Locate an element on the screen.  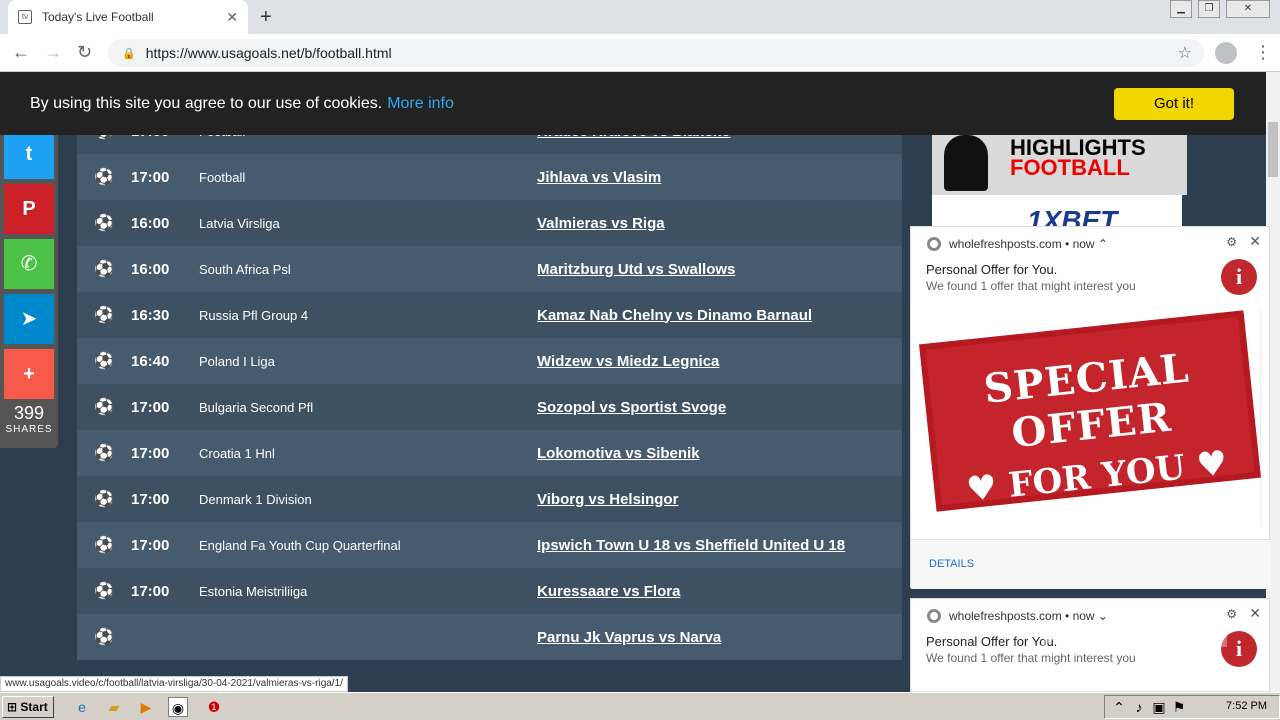
share-sidebar: t P ✆ ➤ + 399 SHARES is located at coordinates (29, 286).